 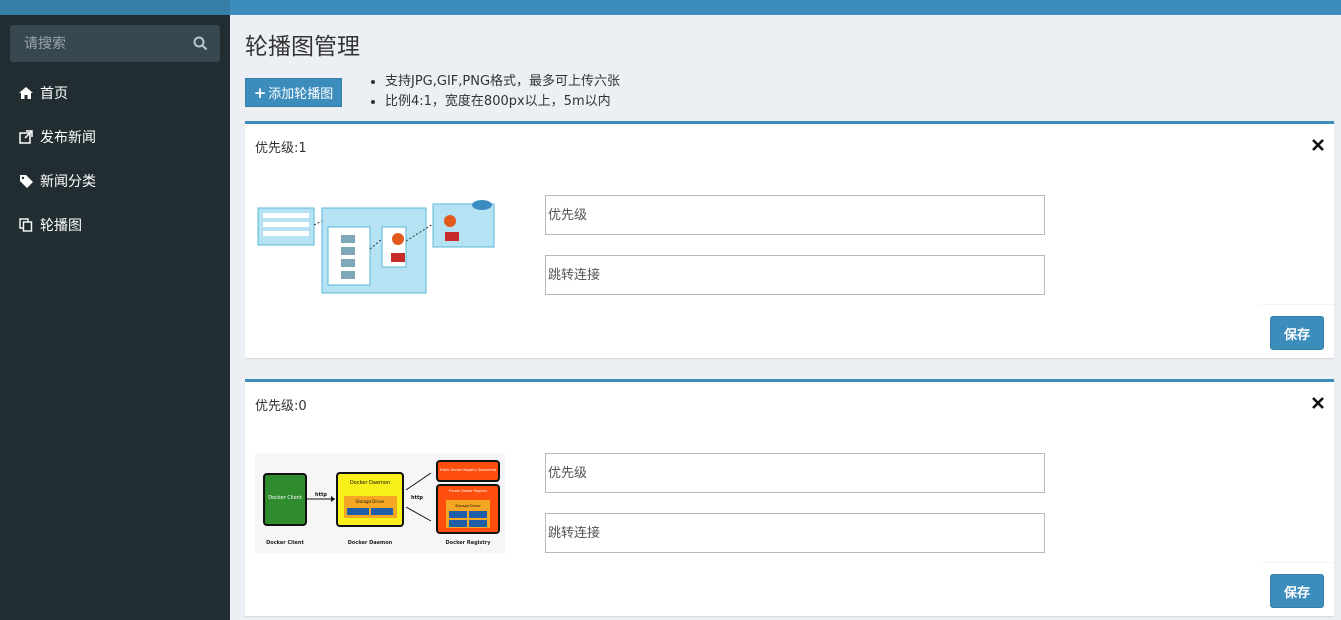 What do you see at coordinates (370, 483) in the screenshot?
I see `diagram-daemon-box-label: Docker Daemon` at bounding box center [370, 483].